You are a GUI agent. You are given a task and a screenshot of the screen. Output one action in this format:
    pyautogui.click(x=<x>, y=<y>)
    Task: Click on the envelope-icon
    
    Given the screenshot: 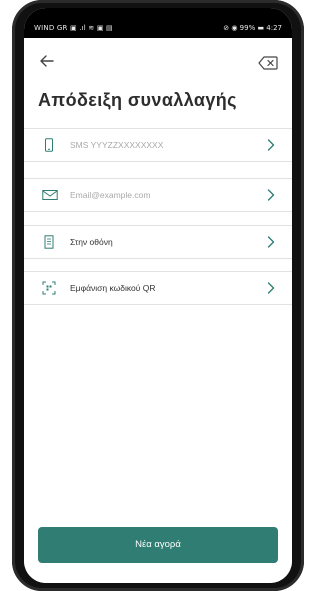 What is the action you would take?
    pyautogui.click(x=50, y=195)
    